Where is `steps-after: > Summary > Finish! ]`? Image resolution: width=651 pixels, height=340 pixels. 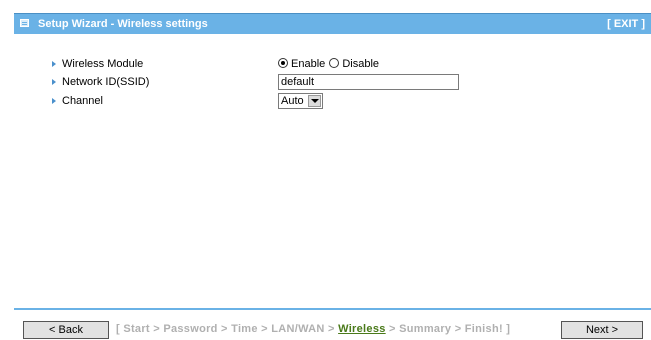 steps-after: > Summary > Finish! ] is located at coordinates (448, 329).